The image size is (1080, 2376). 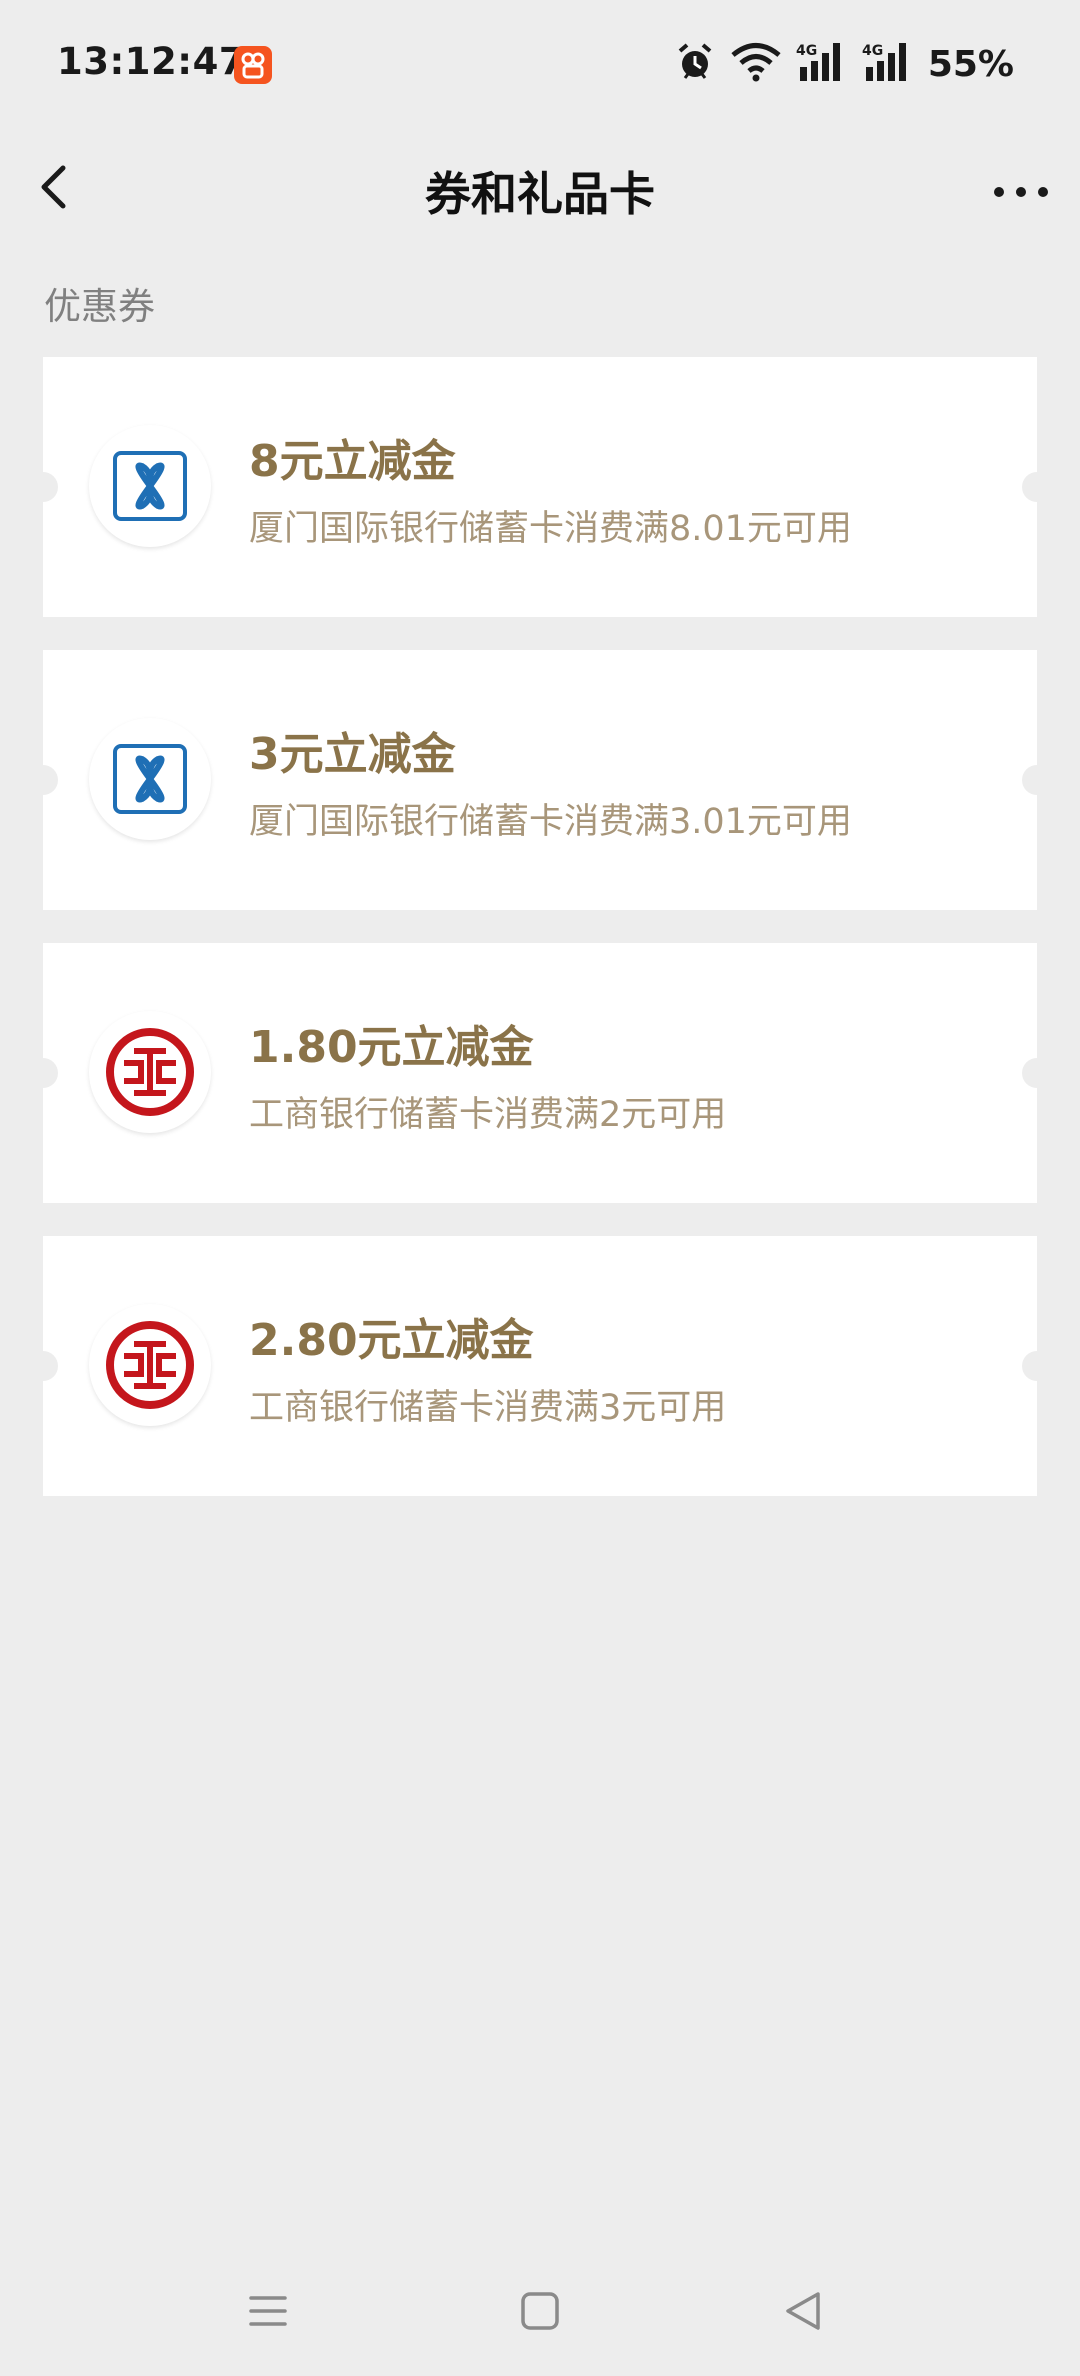 I want to click on coupon-description: 工商银行储蓄卡消费满3元可用, so click(x=488, y=1408).